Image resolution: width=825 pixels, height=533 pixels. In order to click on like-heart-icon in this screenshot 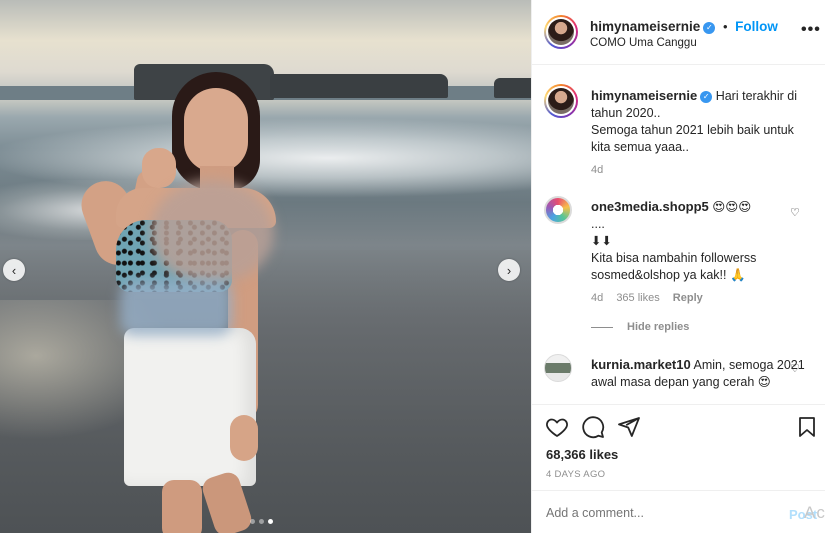, I will do `click(557, 427)`.